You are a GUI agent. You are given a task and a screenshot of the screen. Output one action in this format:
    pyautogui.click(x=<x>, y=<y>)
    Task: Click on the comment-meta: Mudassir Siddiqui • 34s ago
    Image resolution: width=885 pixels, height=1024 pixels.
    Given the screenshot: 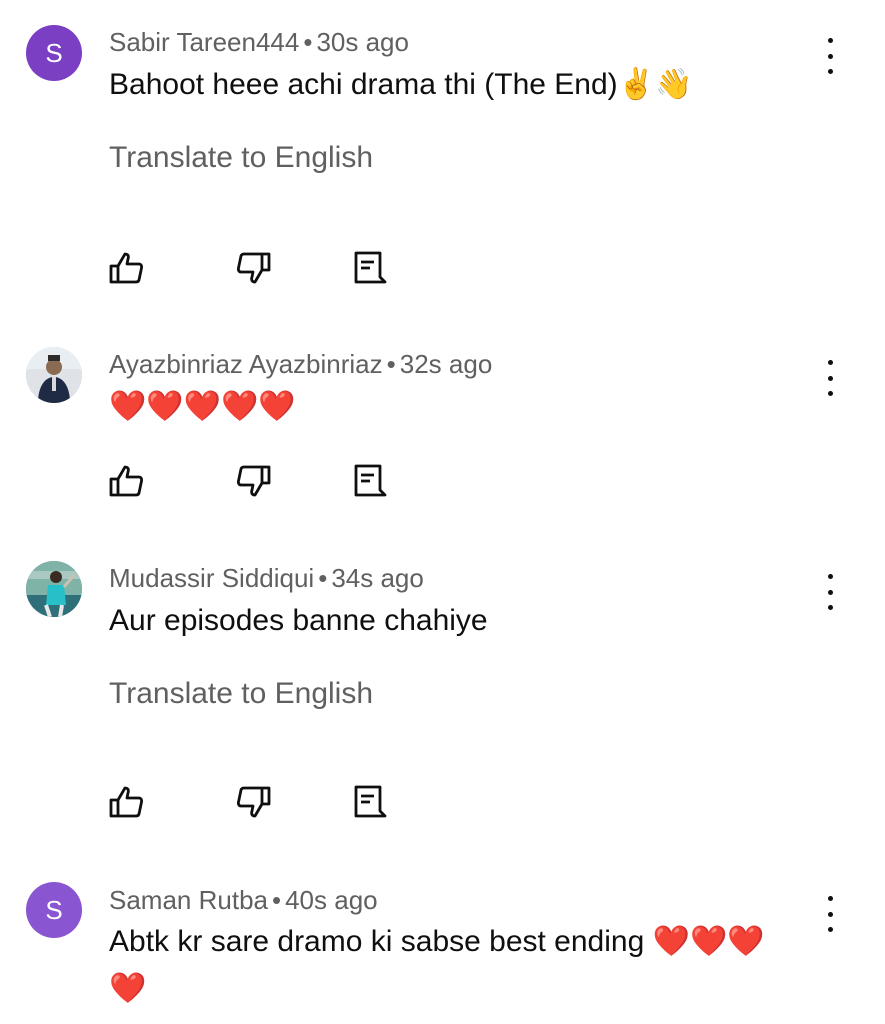 What is the action you would take?
    pyautogui.click(x=266, y=578)
    